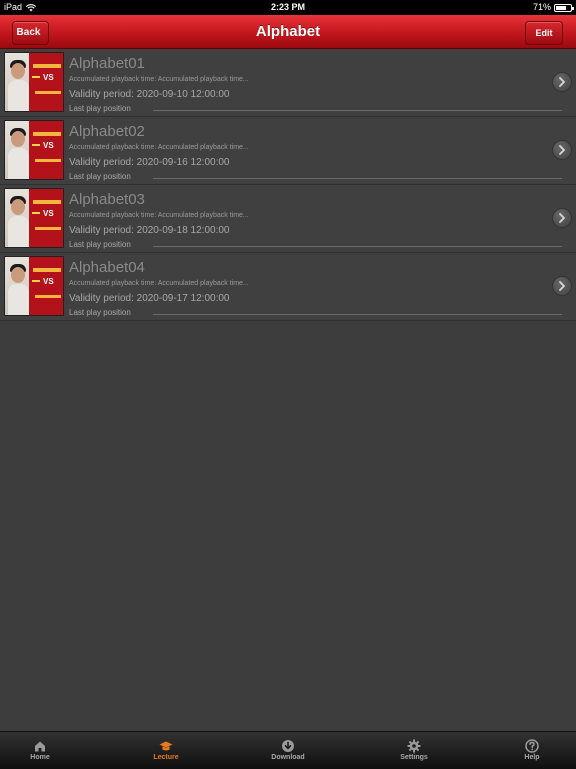  I want to click on home-icon, so click(40, 746).